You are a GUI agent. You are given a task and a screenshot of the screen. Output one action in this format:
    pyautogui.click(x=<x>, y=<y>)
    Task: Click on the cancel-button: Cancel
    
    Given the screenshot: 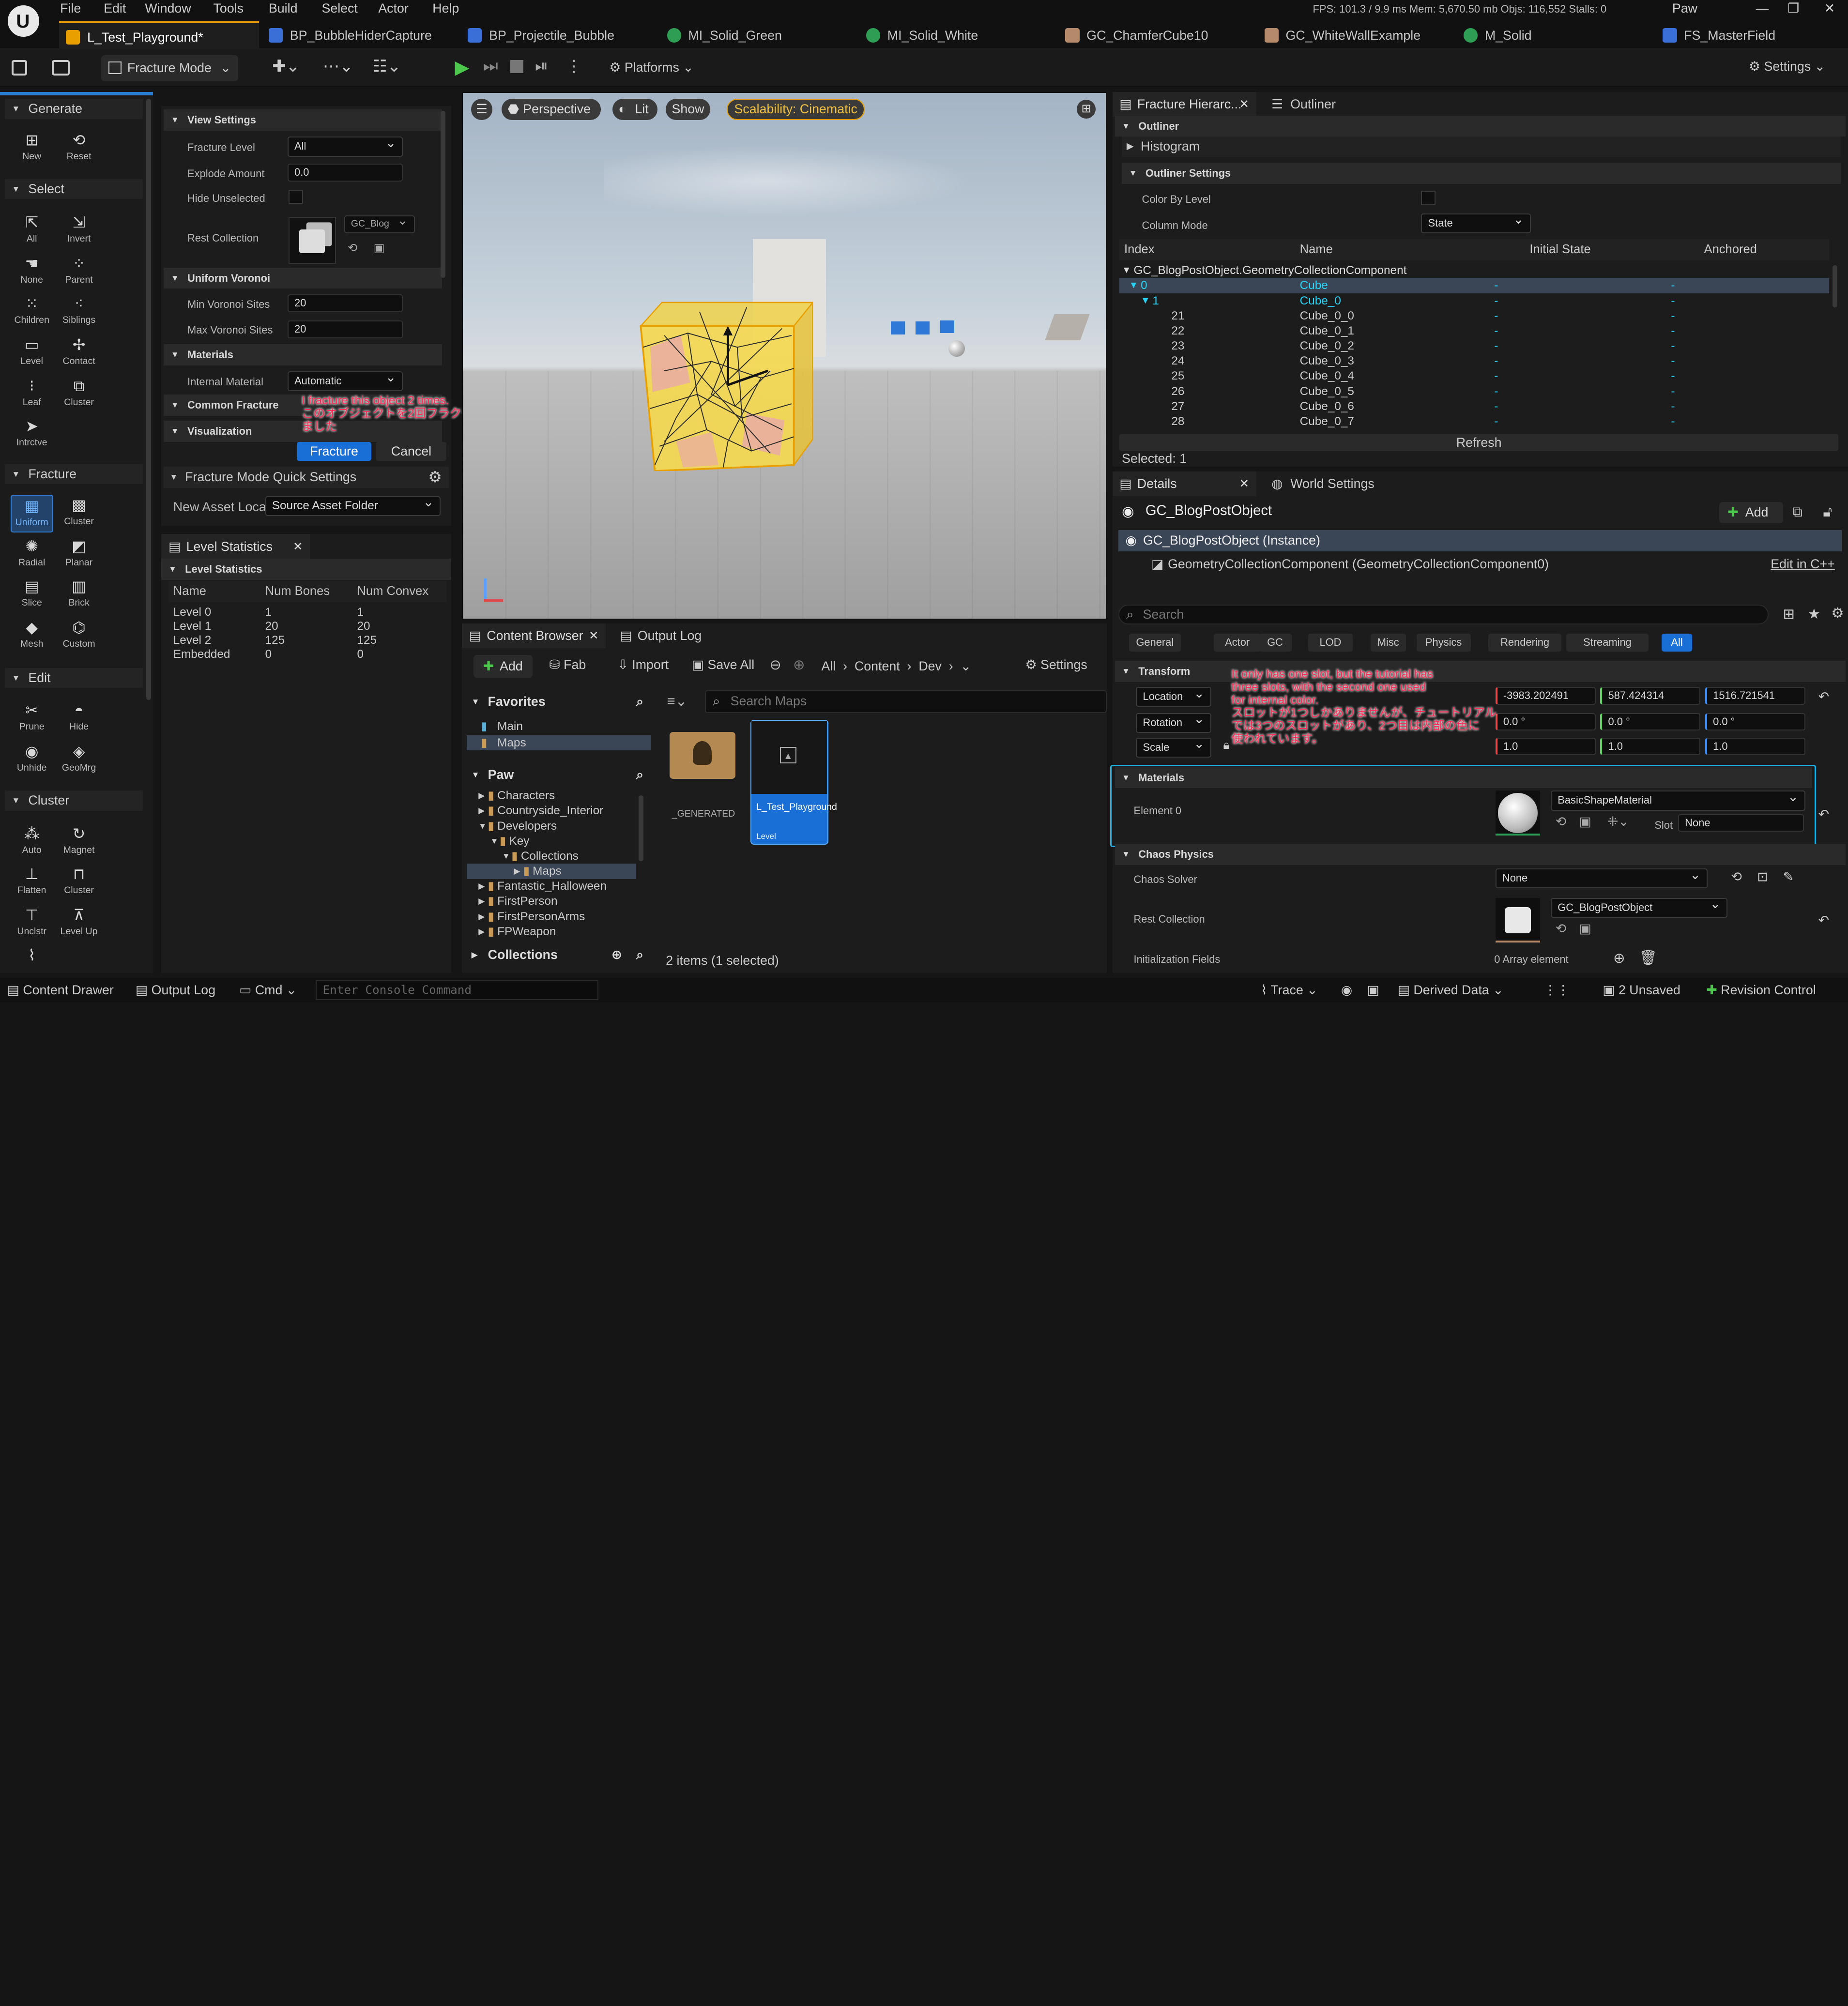 What is the action you would take?
    pyautogui.click(x=412, y=451)
    